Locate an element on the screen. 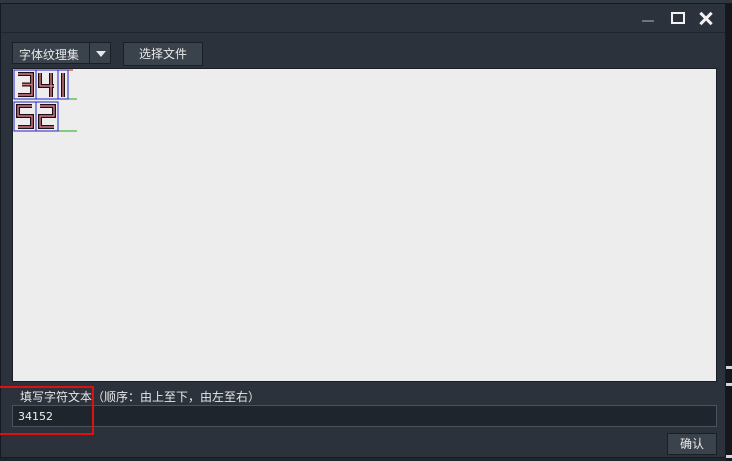 The height and width of the screenshot is (461, 732). title-bar is located at coordinates (363, 18).